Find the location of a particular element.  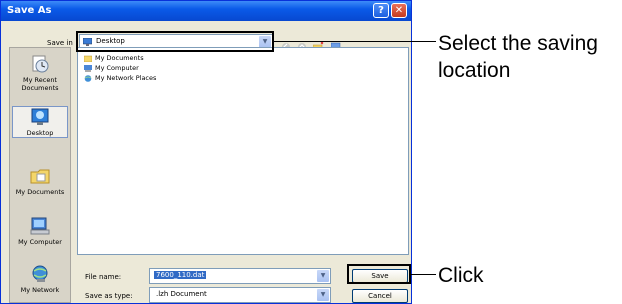

save-button-callout-frame is located at coordinates (379, 274).